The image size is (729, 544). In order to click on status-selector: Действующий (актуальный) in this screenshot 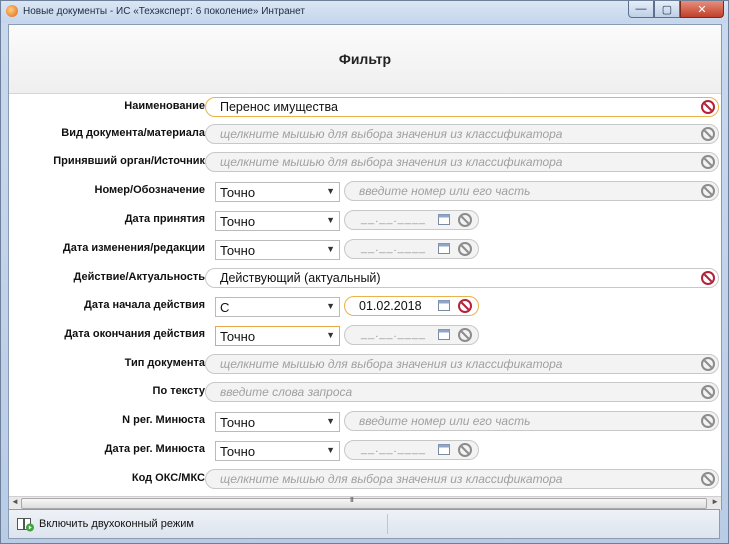, I will do `click(462, 278)`.